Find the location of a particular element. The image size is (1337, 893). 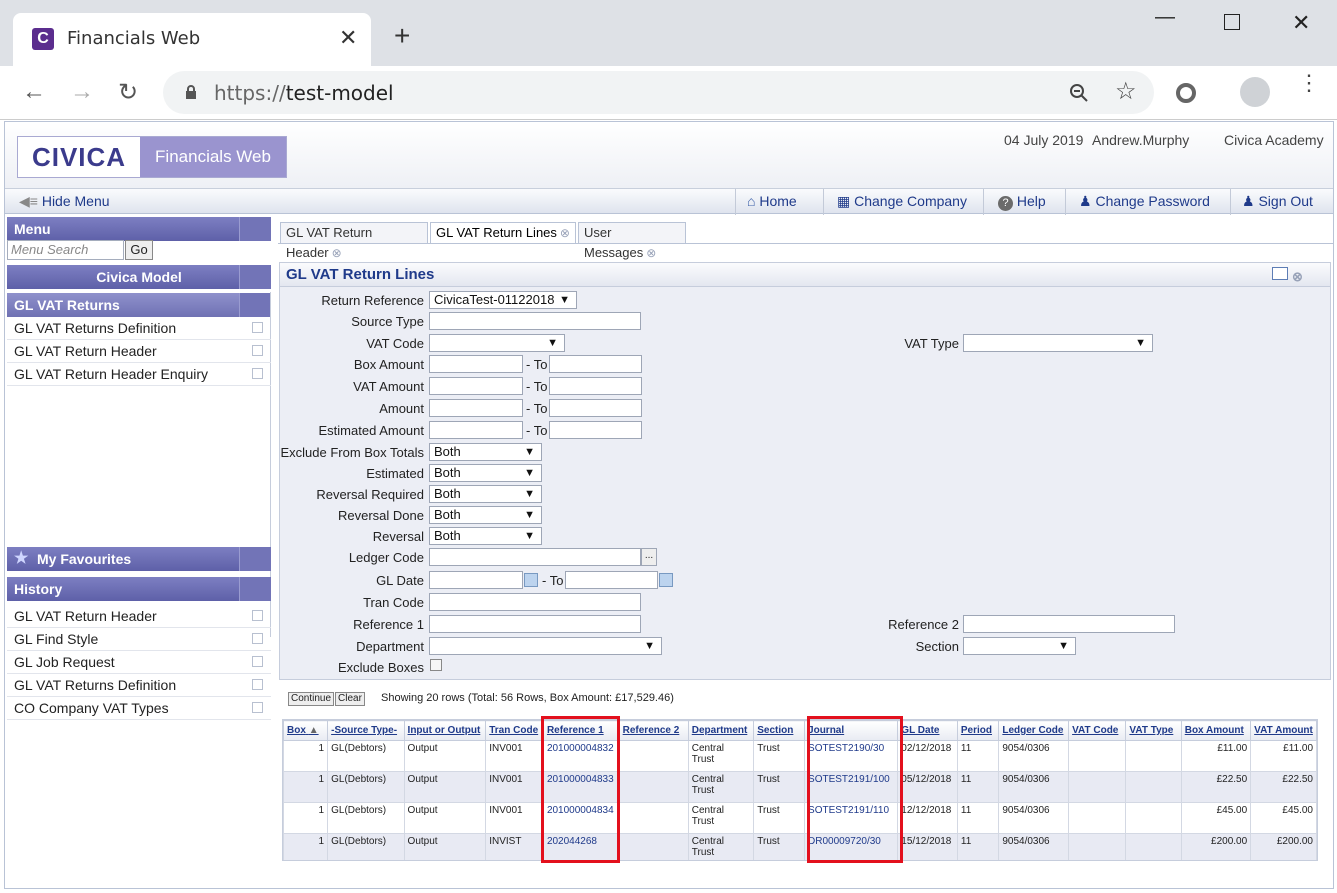

column-header-box: Box ▲ is located at coordinates (306, 730).